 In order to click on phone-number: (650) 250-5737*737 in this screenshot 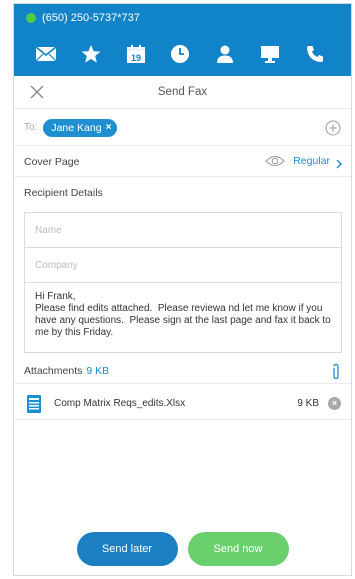, I will do `click(91, 18)`.